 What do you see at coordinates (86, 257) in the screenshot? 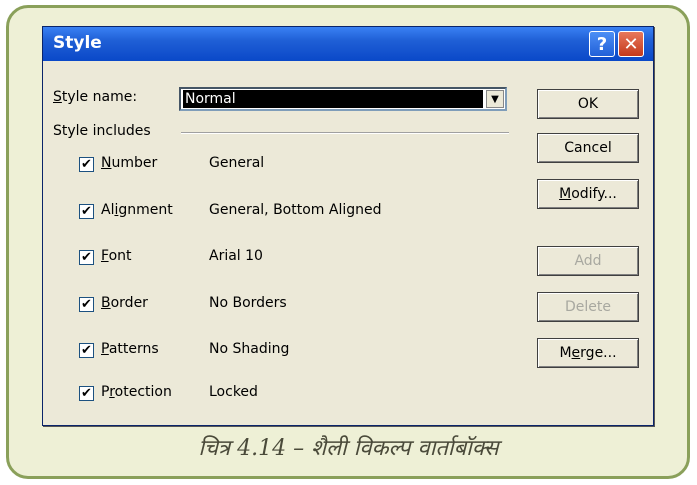
I see `font-checkbox: ✔` at bounding box center [86, 257].